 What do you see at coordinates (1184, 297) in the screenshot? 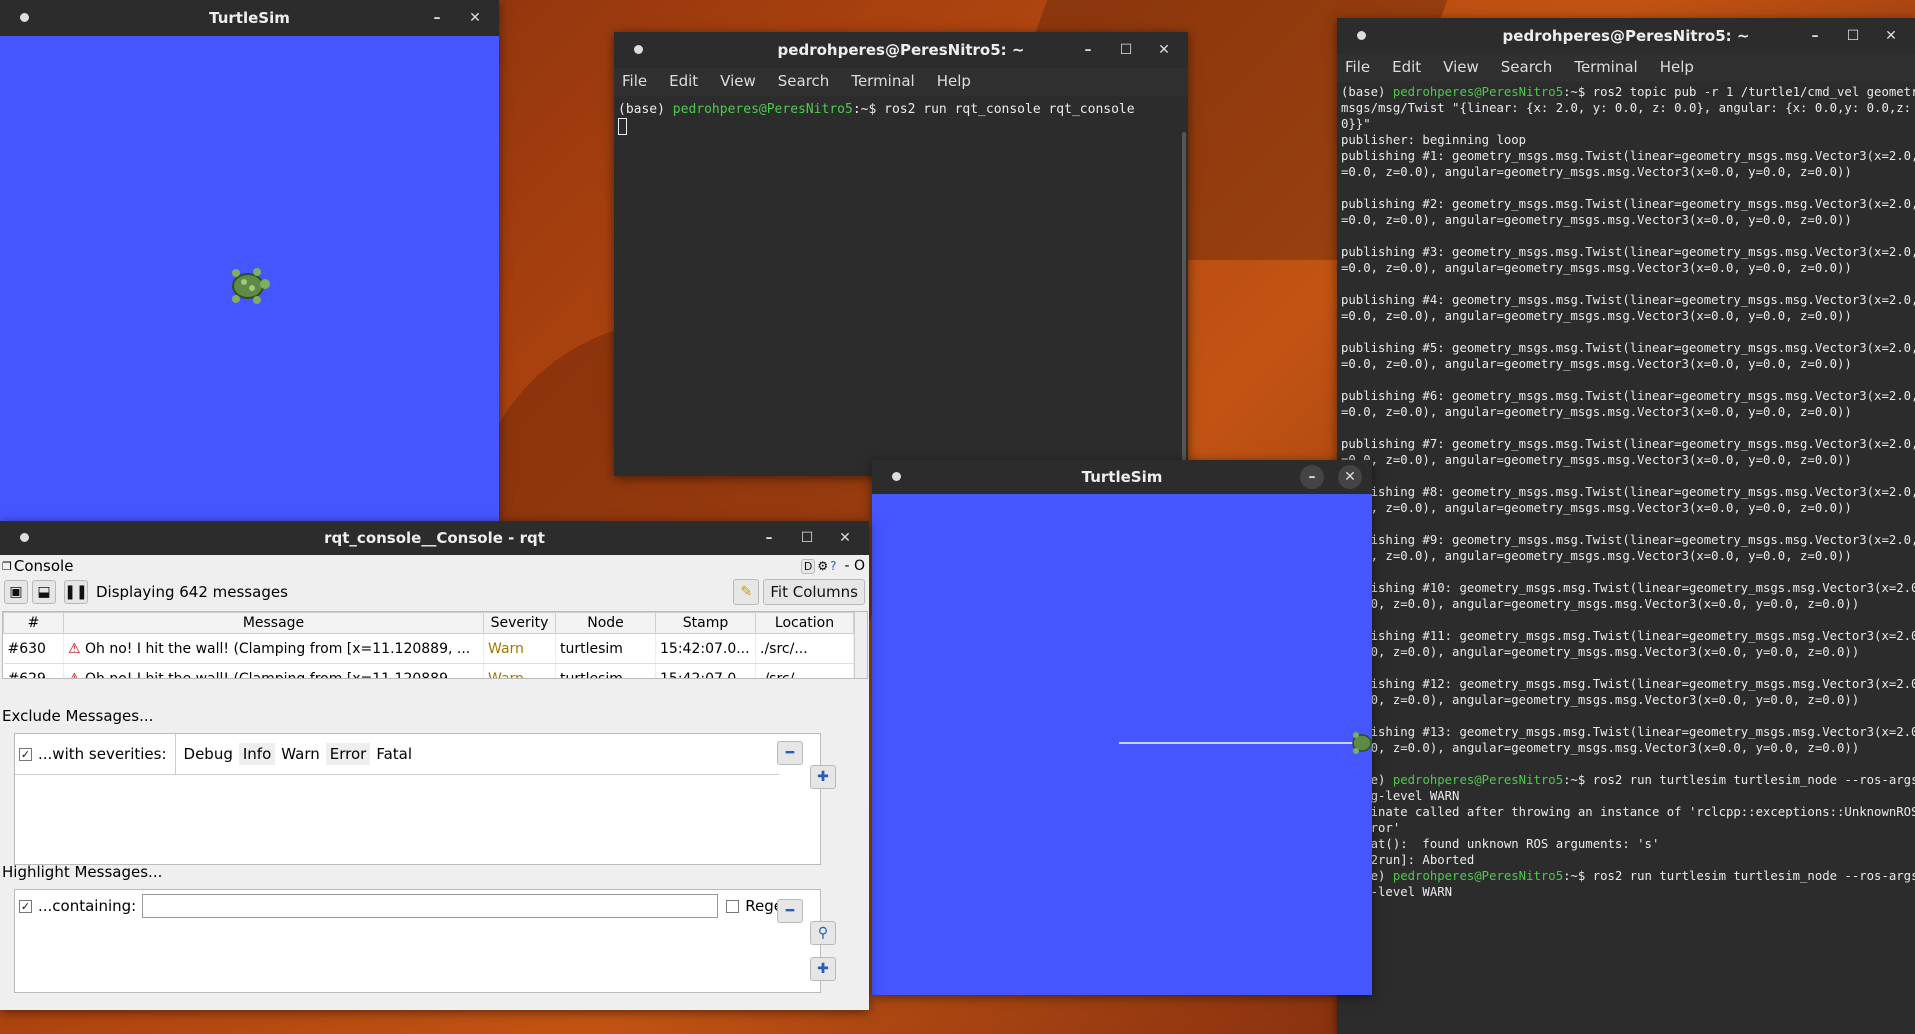
I see `scrollbar` at bounding box center [1184, 297].